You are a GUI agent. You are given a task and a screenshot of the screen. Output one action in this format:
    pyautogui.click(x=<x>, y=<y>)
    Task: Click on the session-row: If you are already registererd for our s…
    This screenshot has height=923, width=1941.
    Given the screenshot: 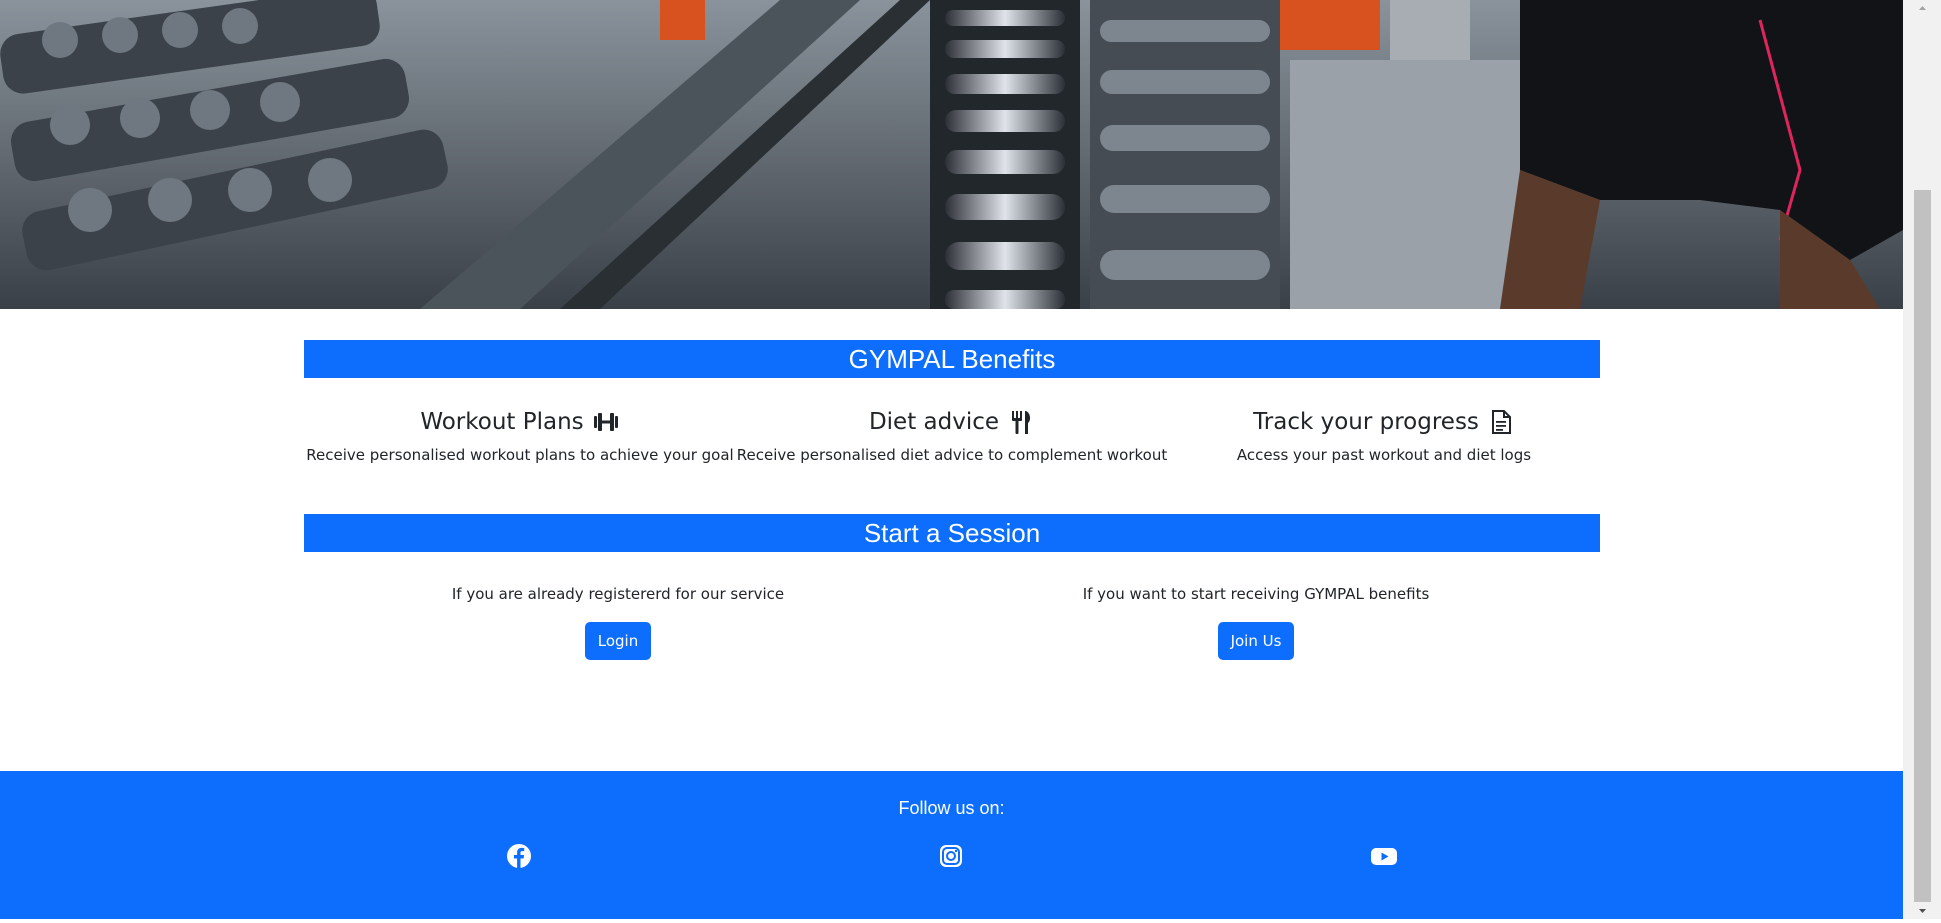 What is the action you would take?
    pyautogui.click(x=952, y=625)
    